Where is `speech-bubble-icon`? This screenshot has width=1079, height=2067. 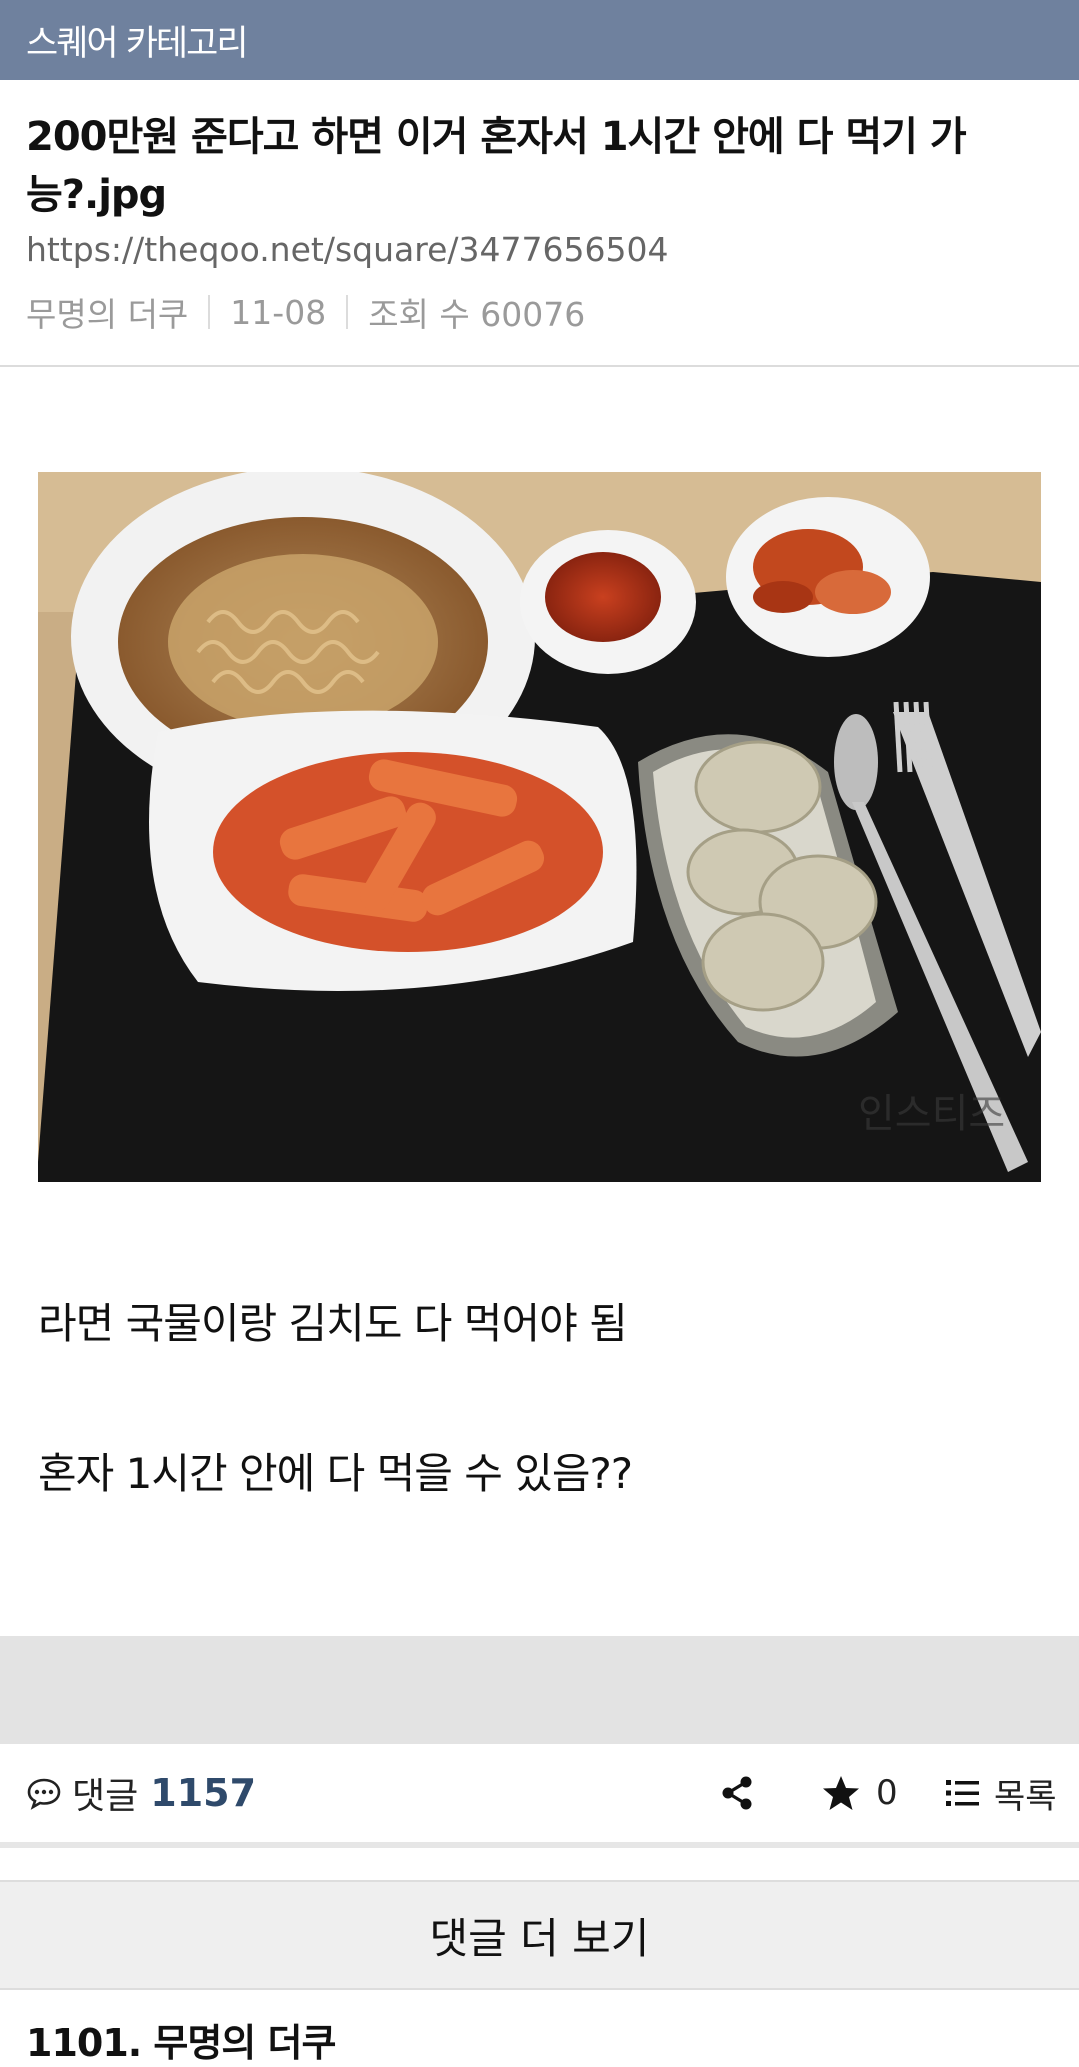
speech-bubble-icon is located at coordinates (44, 1794).